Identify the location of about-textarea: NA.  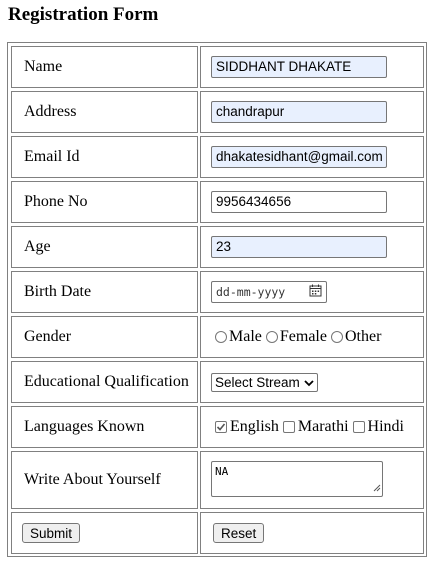
(297, 478).